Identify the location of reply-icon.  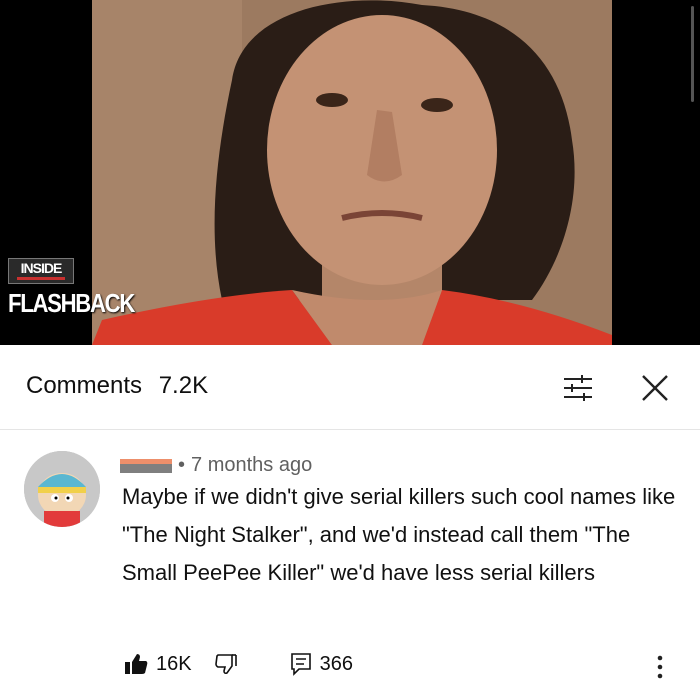
(301, 664).